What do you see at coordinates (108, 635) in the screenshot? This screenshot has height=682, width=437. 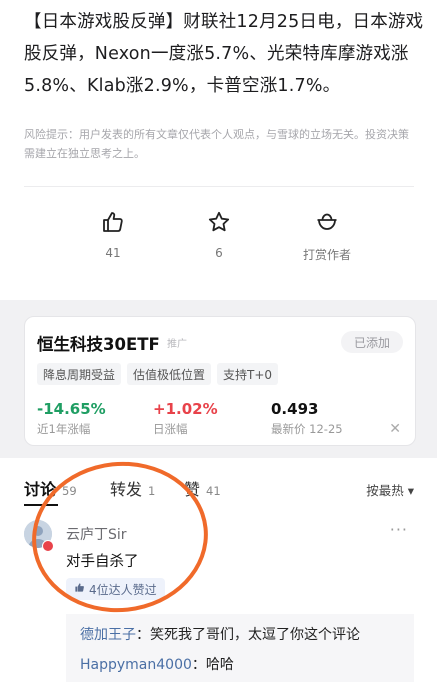 I see `reply-username: 德加王子` at bounding box center [108, 635].